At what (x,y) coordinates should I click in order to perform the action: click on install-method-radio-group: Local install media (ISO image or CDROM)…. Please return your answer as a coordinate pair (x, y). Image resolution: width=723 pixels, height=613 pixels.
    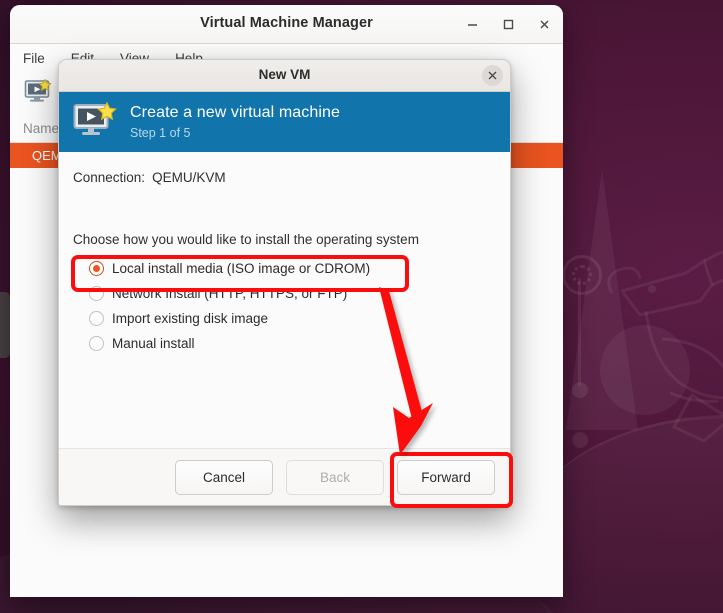
    Looking at the image, I should click on (291, 306).